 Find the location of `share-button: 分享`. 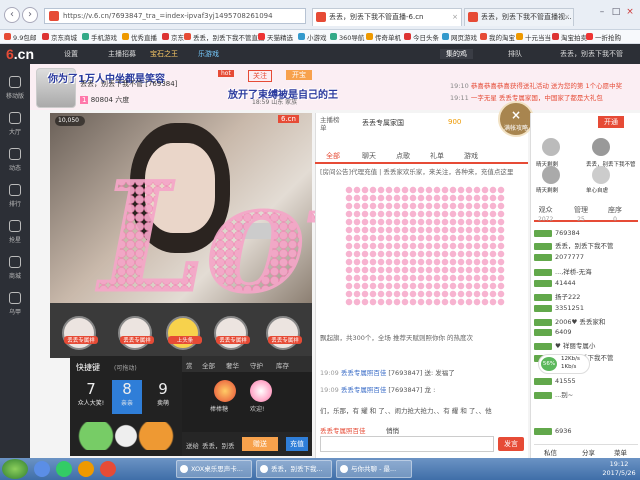

share-button: 分享 is located at coordinates (588, 452).